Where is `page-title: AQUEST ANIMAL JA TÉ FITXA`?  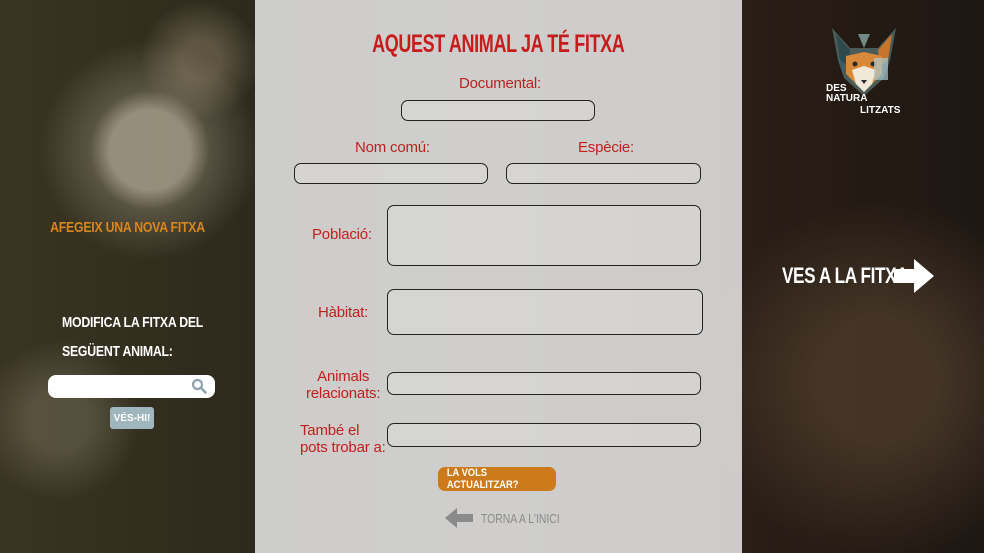
page-title: AQUEST ANIMAL JA TÉ FITXA is located at coordinates (498, 44).